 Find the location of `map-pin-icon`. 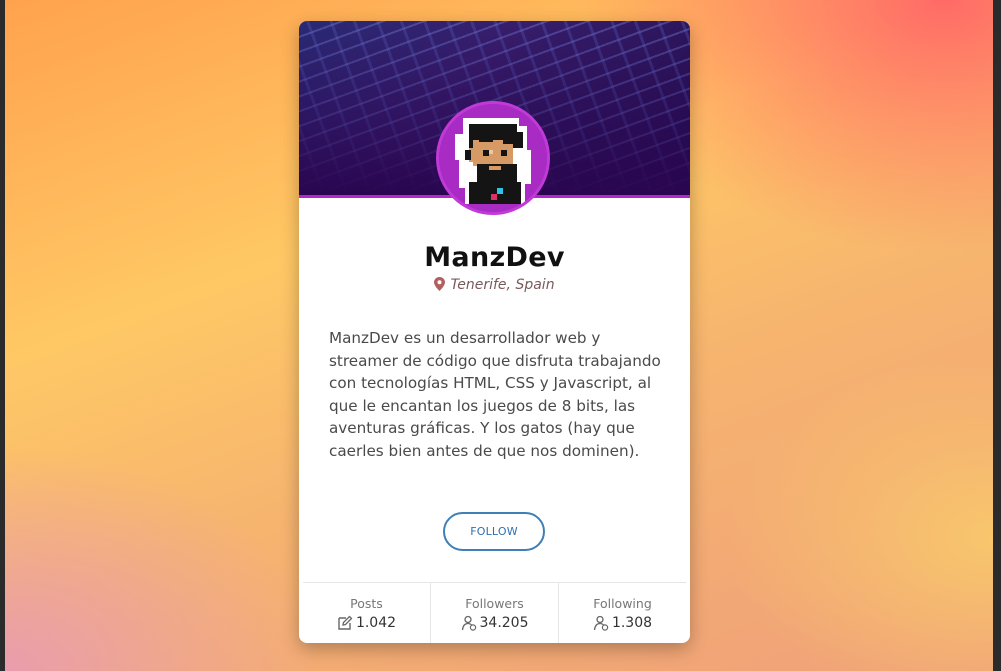

map-pin-icon is located at coordinates (440, 286).